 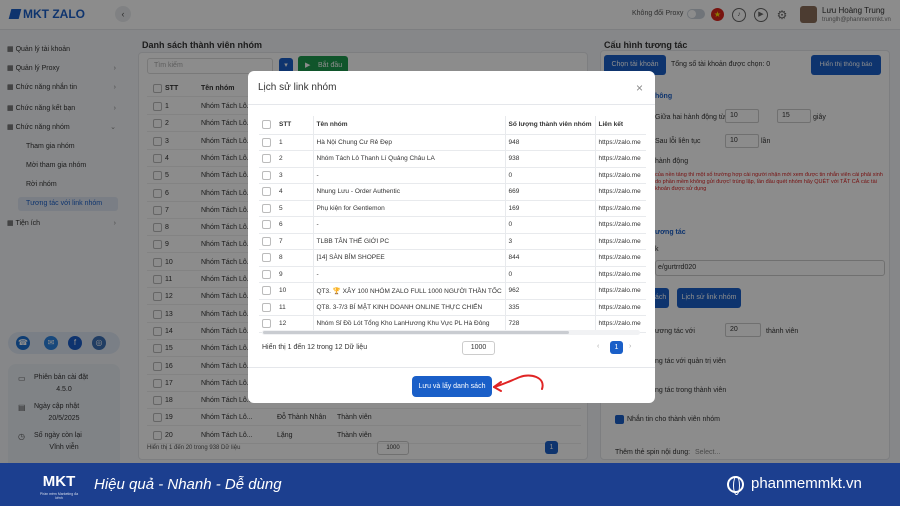 I want to click on horizontal-scrollbar, so click(x=416, y=332).